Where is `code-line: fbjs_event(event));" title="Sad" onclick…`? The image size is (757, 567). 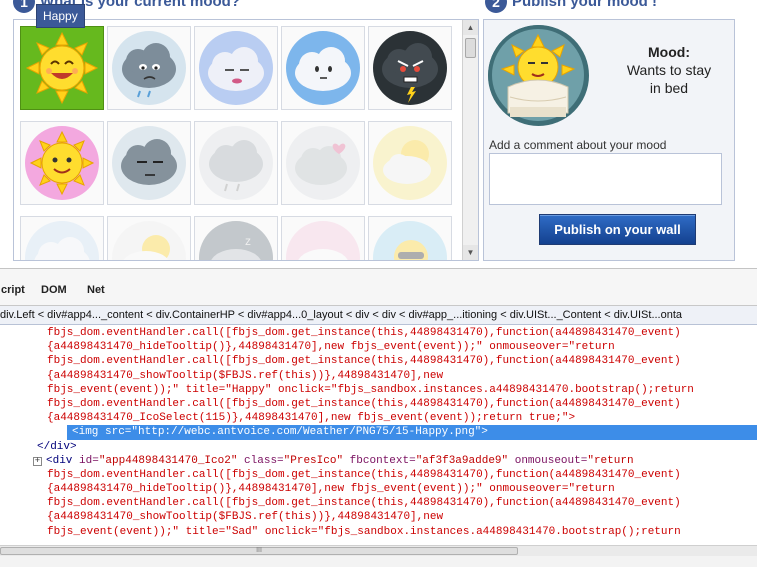 code-line: fbjs_event(event));" title="Sad" onclick… is located at coordinates (364, 531).